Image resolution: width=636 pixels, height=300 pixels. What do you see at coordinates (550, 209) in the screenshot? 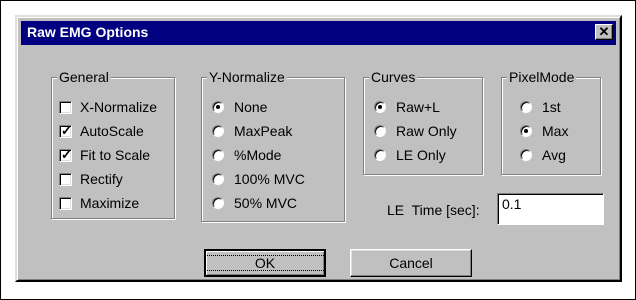
I see `le-time-input: 0.1` at bounding box center [550, 209].